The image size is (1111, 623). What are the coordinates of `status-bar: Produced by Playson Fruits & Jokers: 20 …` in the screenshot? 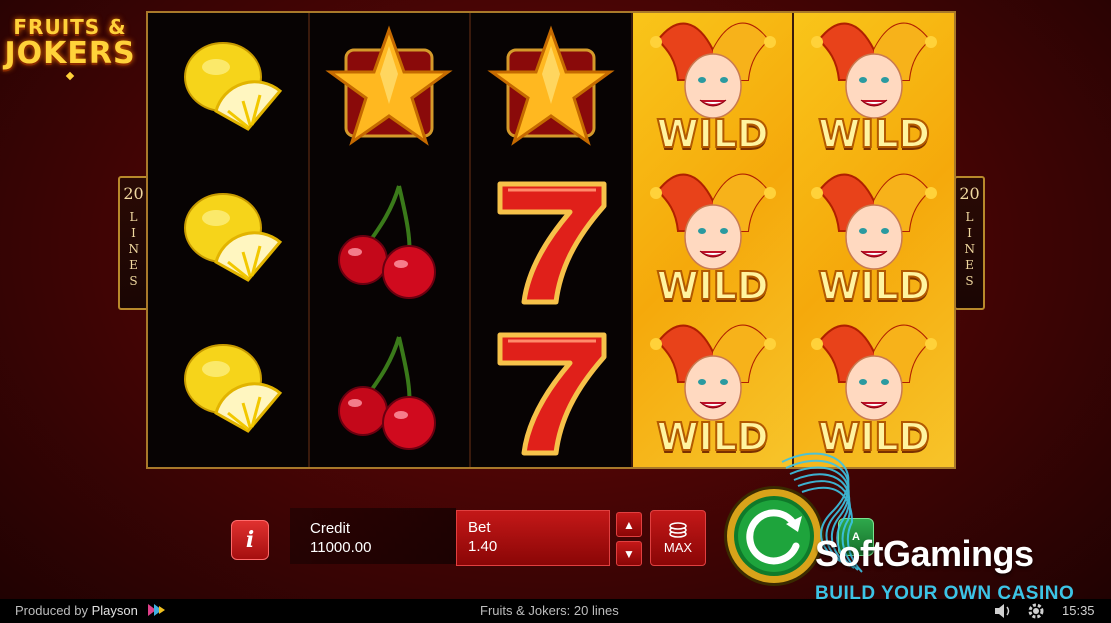 It's located at (555, 611).